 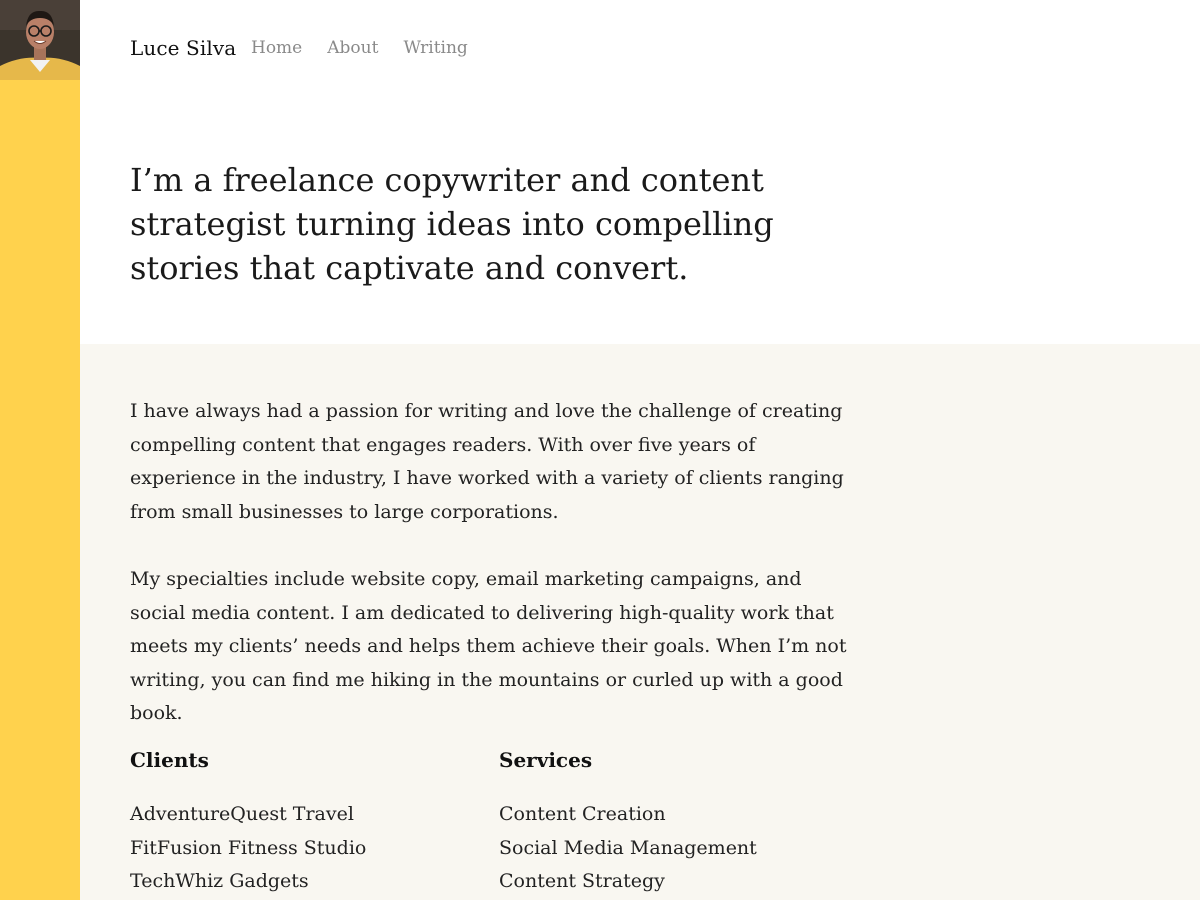 What do you see at coordinates (435, 48) in the screenshot?
I see `nav-link-writing: Writing` at bounding box center [435, 48].